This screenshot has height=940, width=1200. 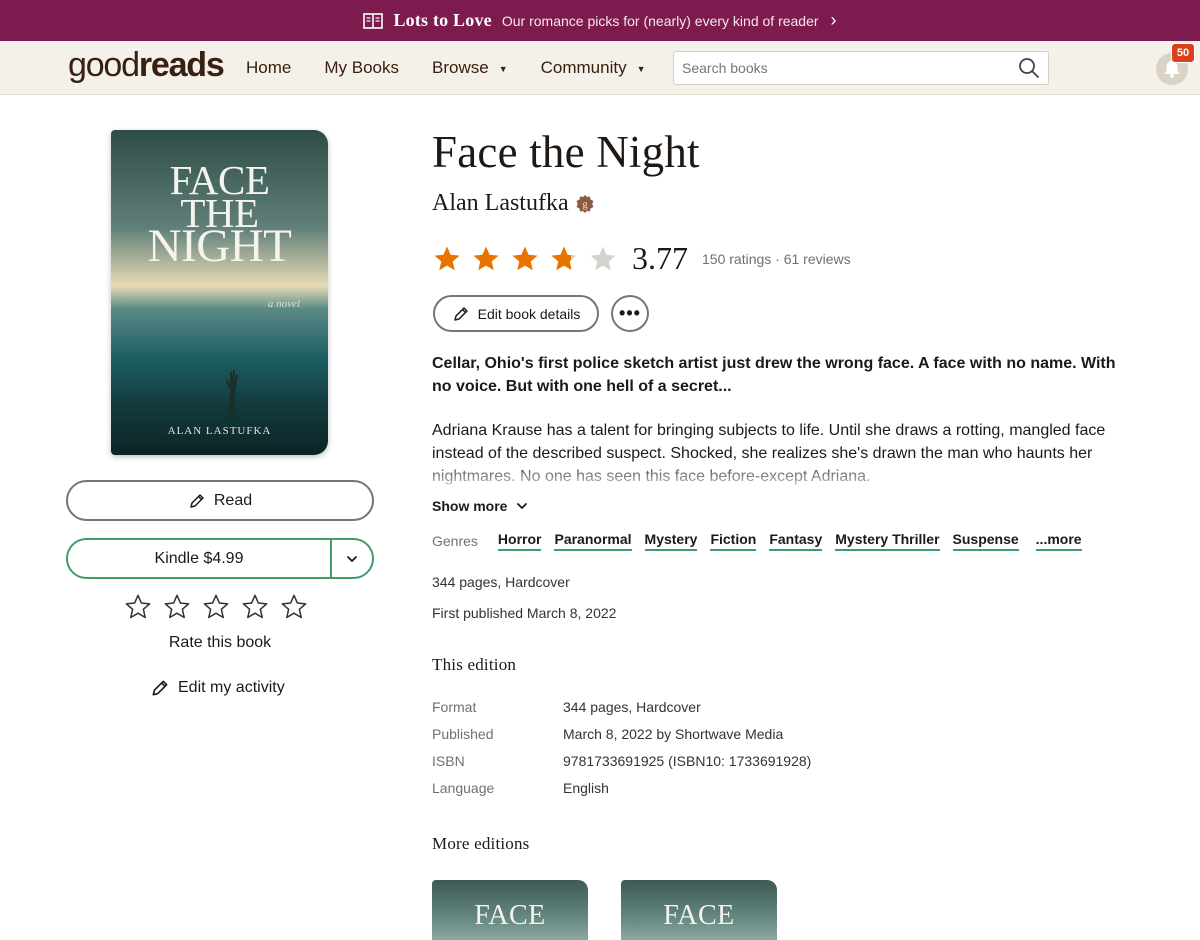 What do you see at coordinates (219, 292) in the screenshot?
I see `book-cover: FACE THE NIGHT a novel ALAN LASTUFKA` at bounding box center [219, 292].